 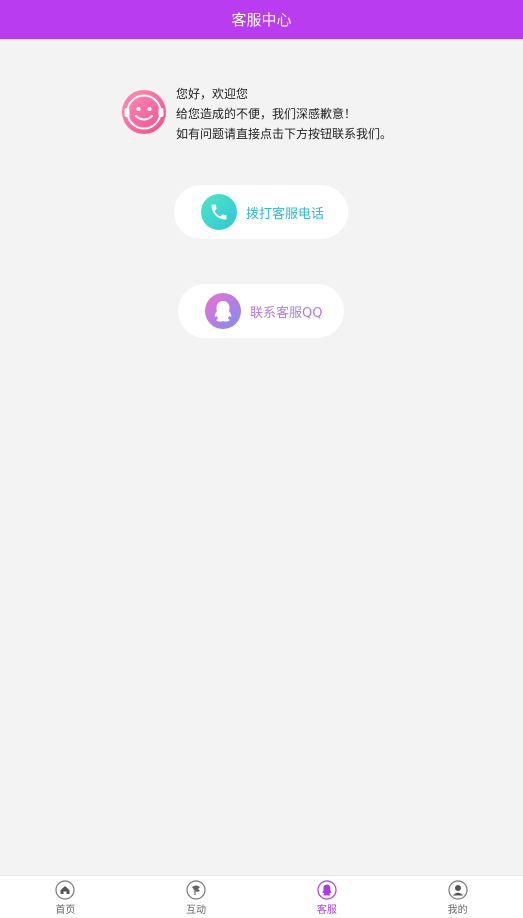 What do you see at coordinates (326, 910) in the screenshot?
I see `nav-label-customer-service: 客服` at bounding box center [326, 910].